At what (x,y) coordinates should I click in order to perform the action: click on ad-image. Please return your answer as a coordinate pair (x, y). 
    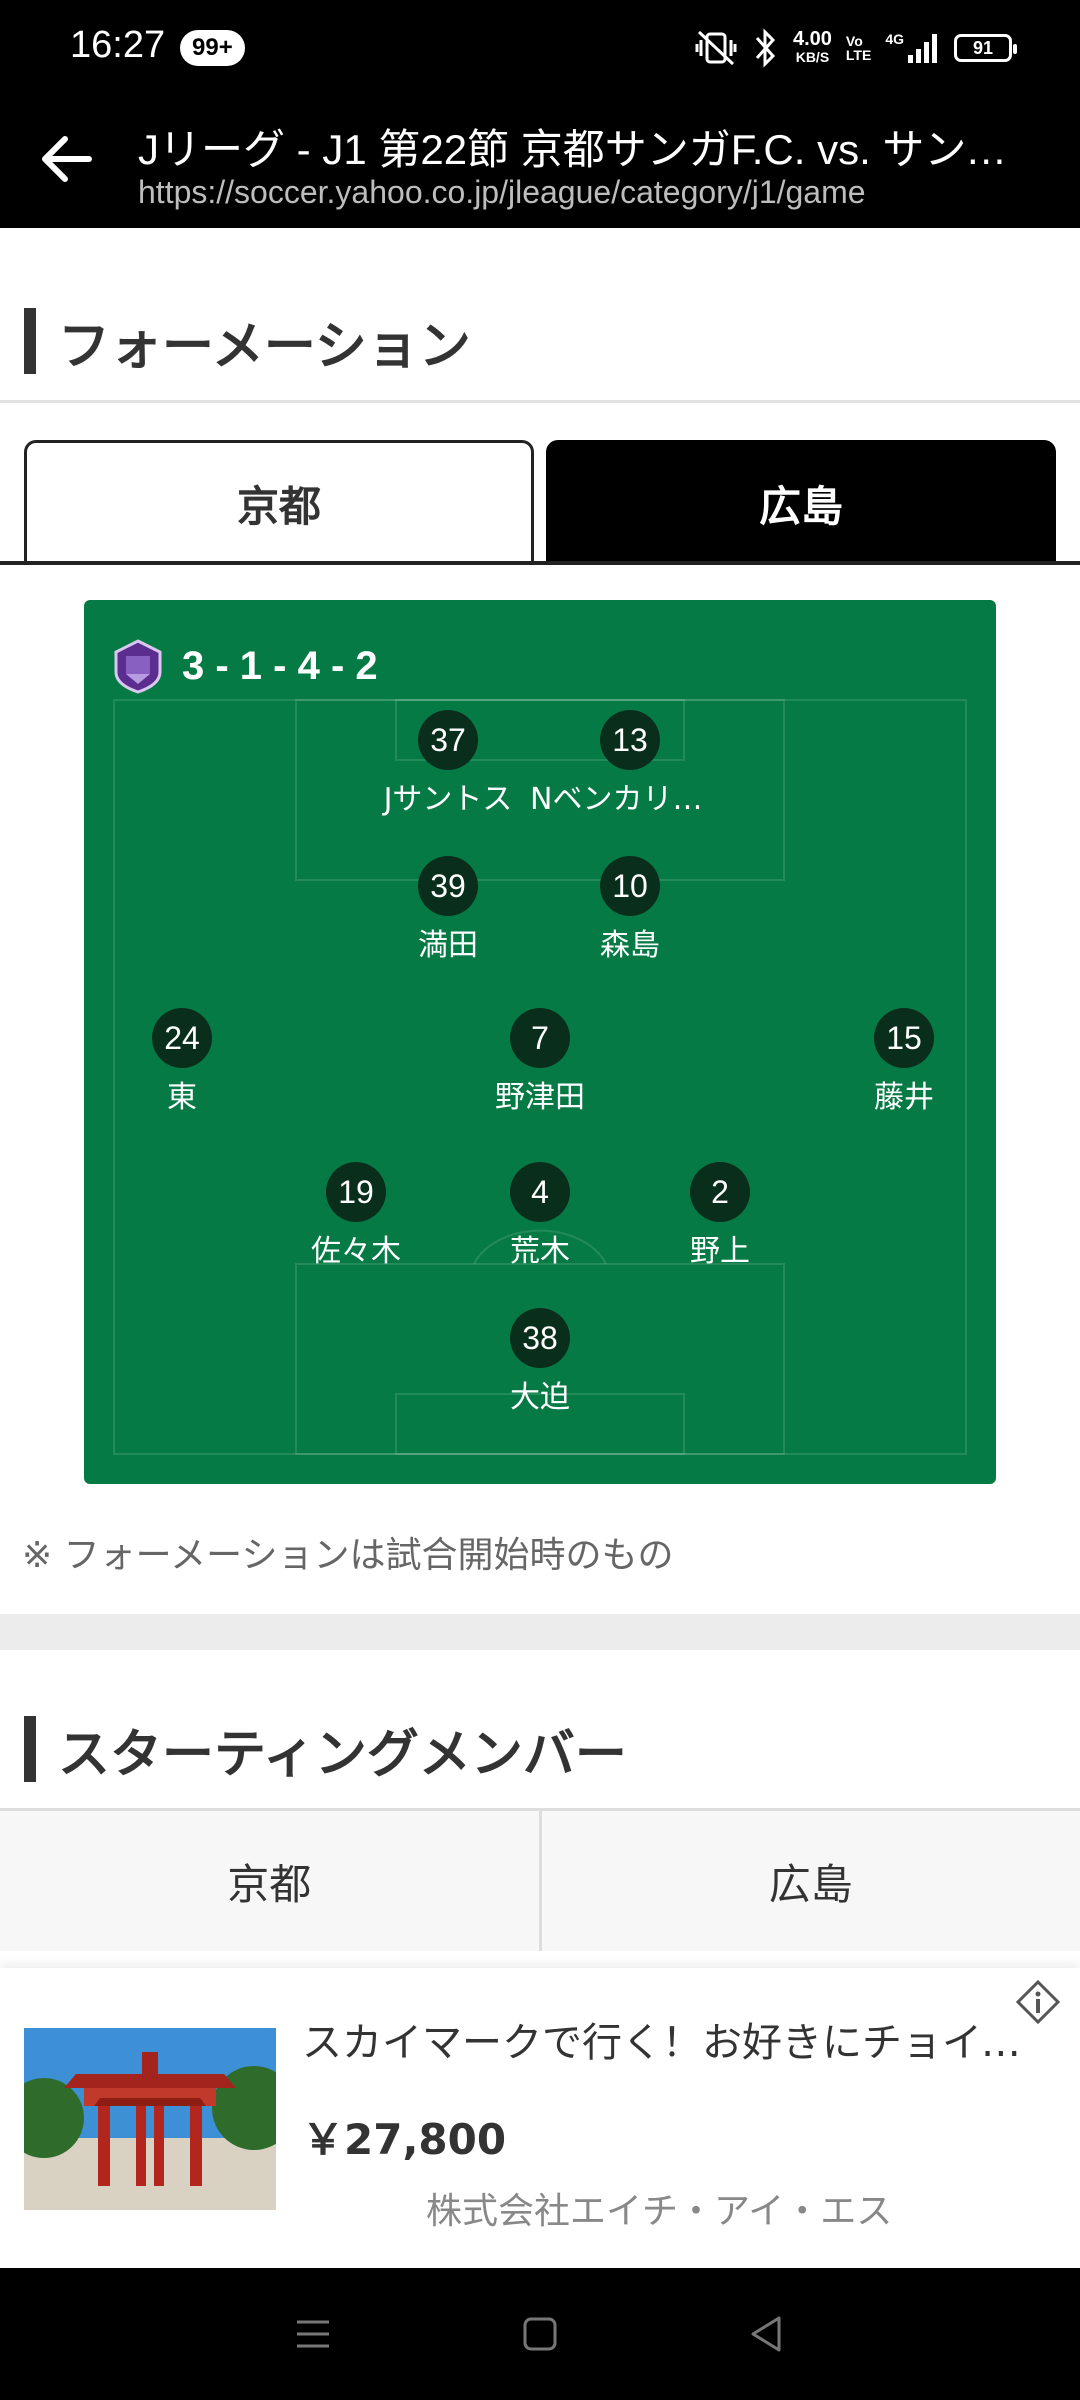
    Looking at the image, I should click on (150, 2119).